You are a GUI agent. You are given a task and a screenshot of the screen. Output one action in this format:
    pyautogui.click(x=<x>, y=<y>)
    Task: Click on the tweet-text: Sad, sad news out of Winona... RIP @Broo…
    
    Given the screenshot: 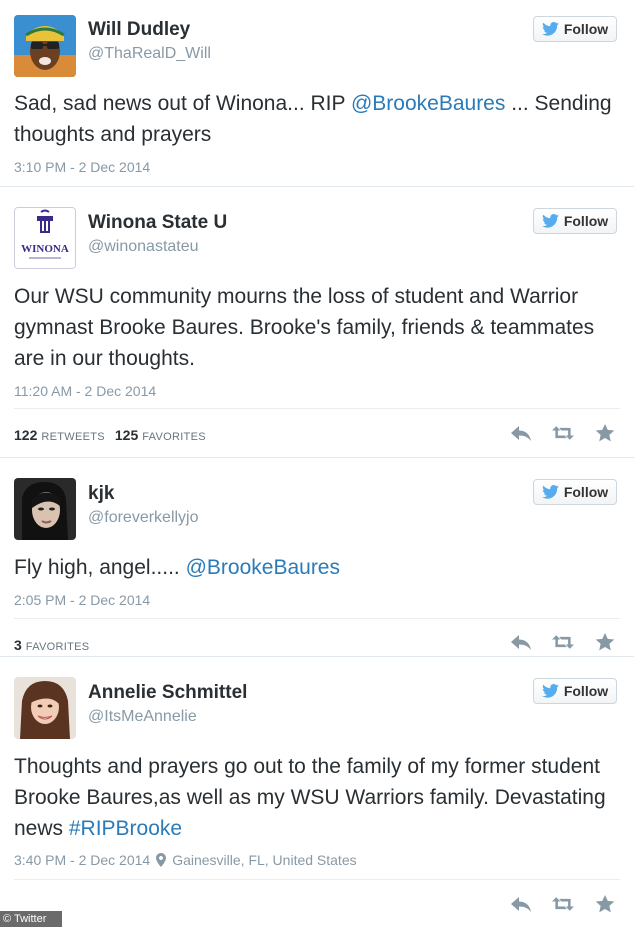 What is the action you would take?
    pyautogui.click(x=319, y=119)
    